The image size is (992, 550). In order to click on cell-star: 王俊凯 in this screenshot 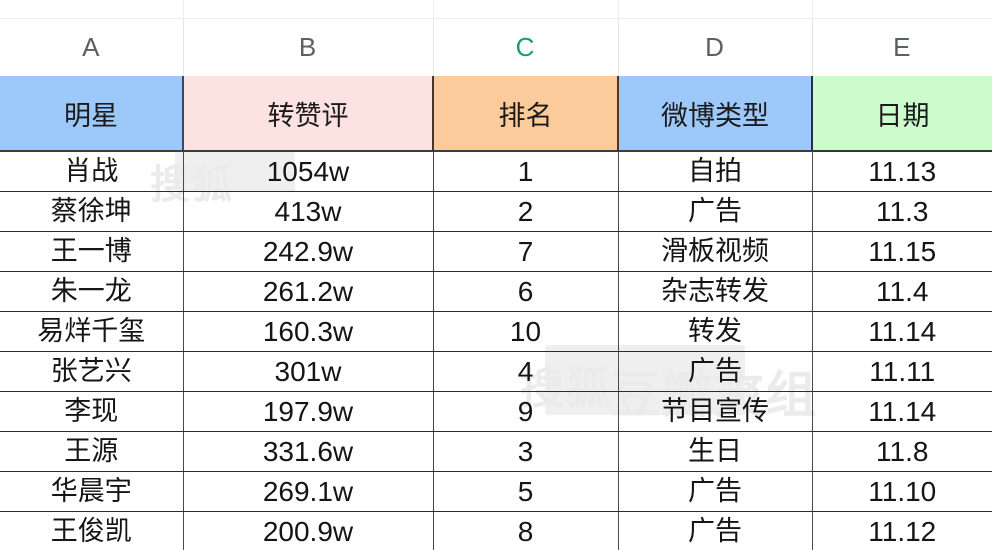, I will do `click(92, 530)`.